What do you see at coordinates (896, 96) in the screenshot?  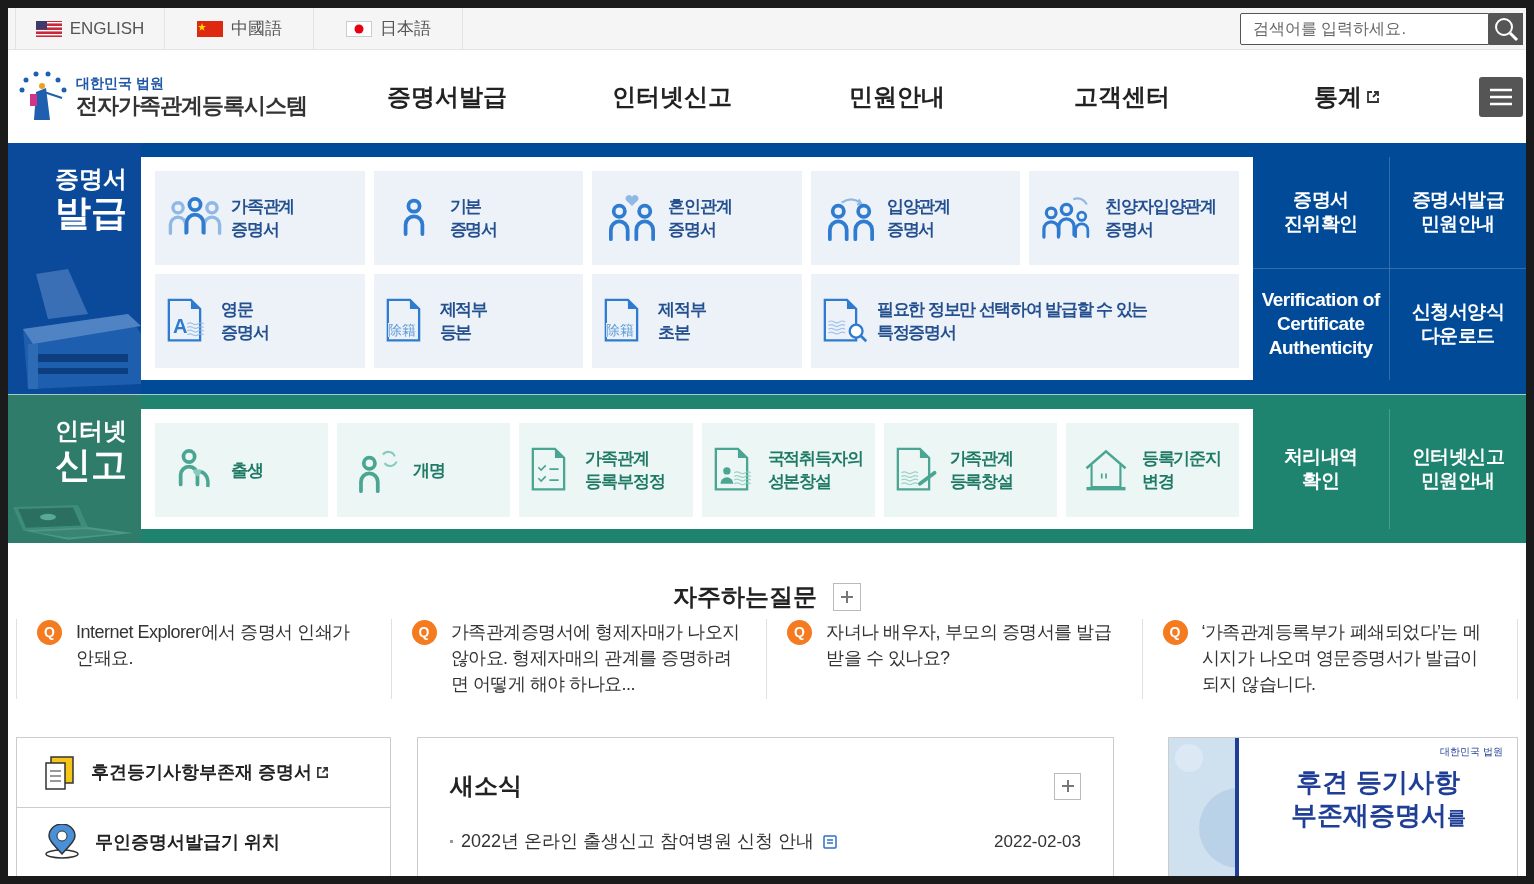 I see `nav-link: 민원안내` at bounding box center [896, 96].